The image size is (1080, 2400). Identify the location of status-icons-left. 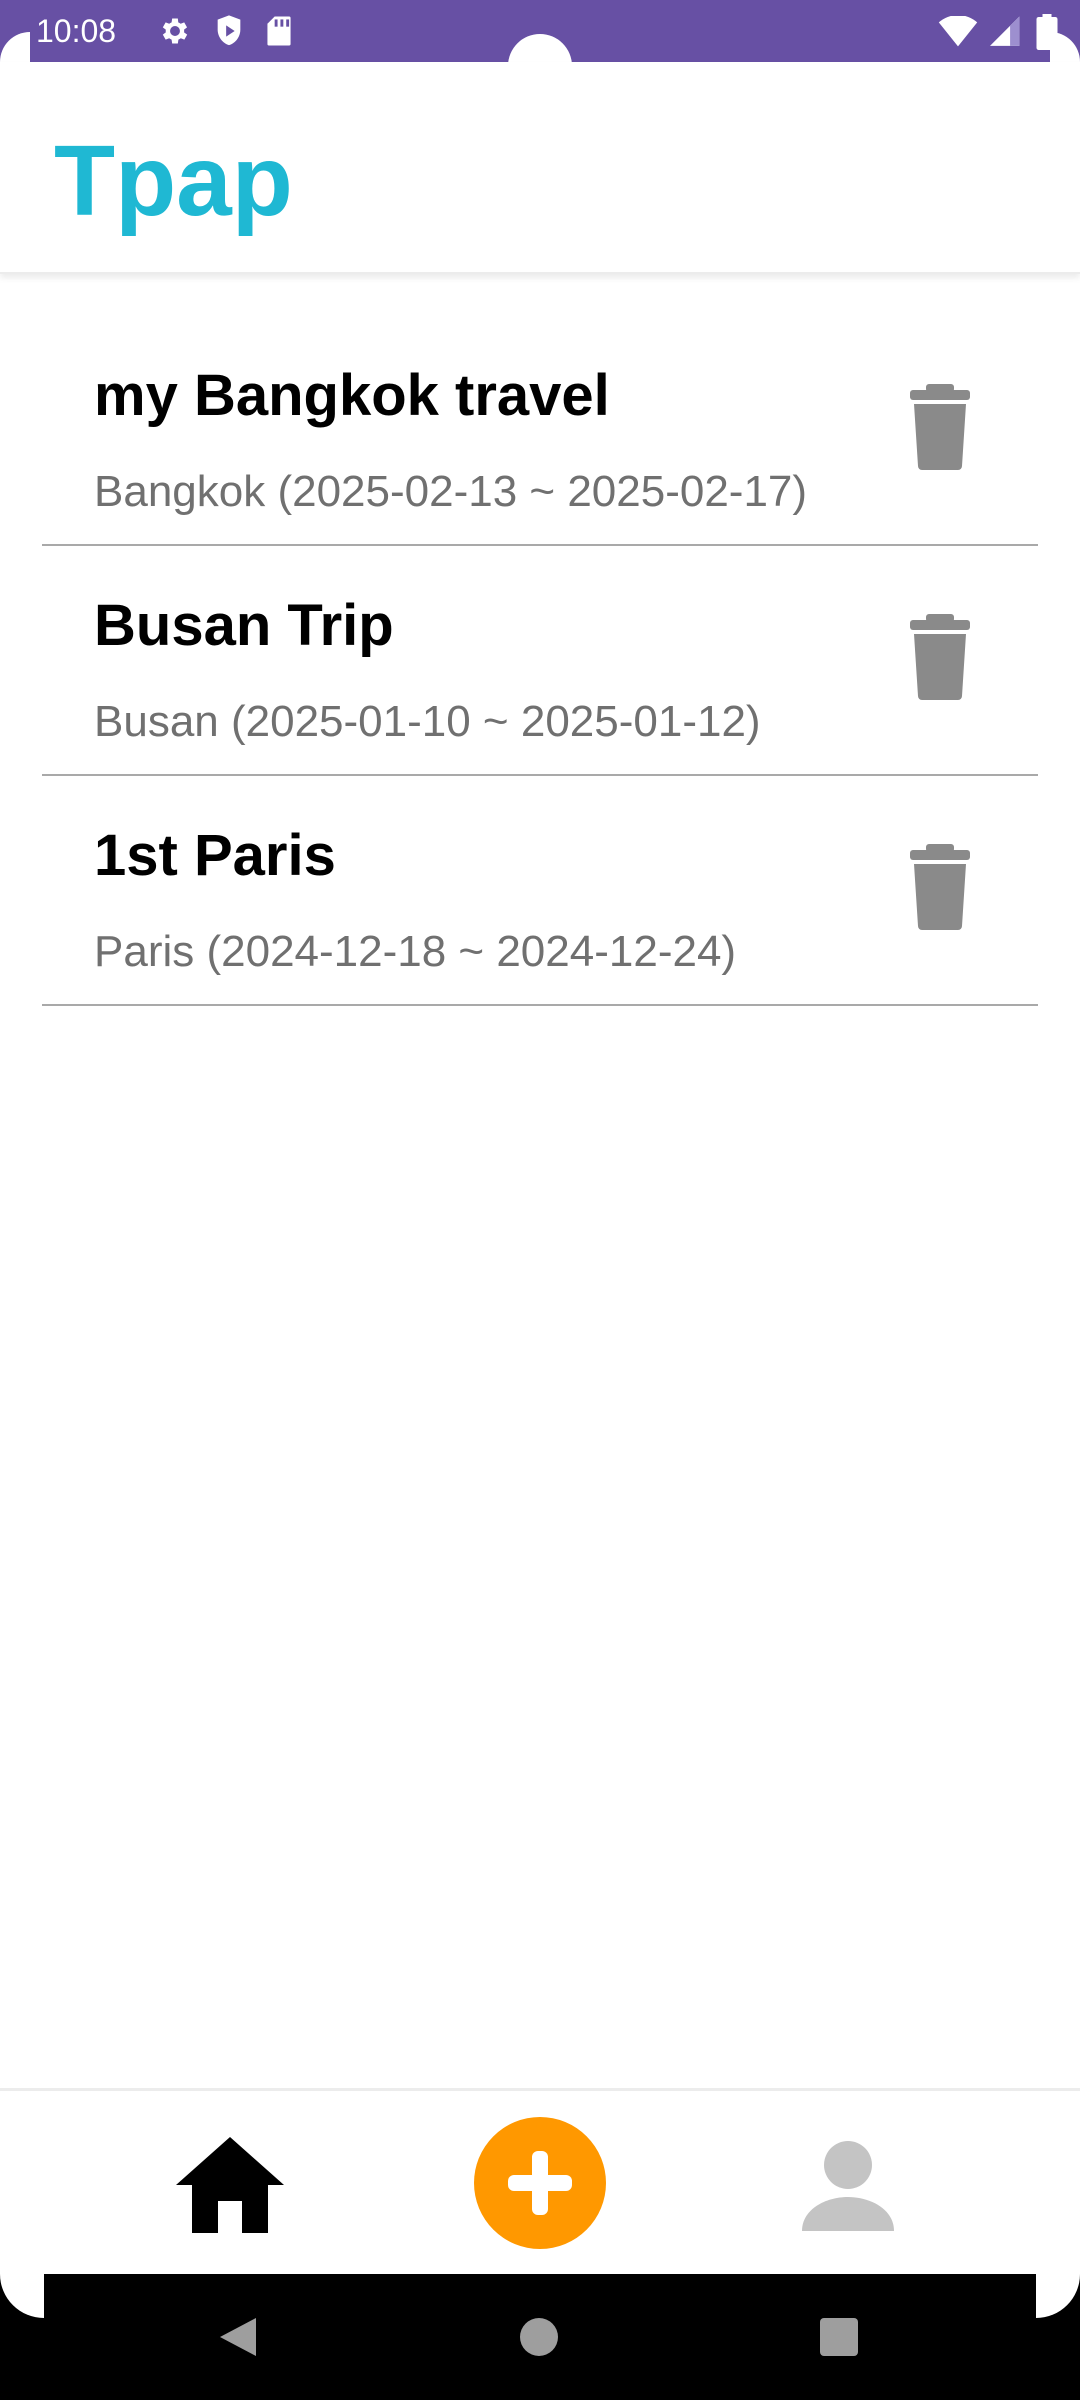
(225, 33).